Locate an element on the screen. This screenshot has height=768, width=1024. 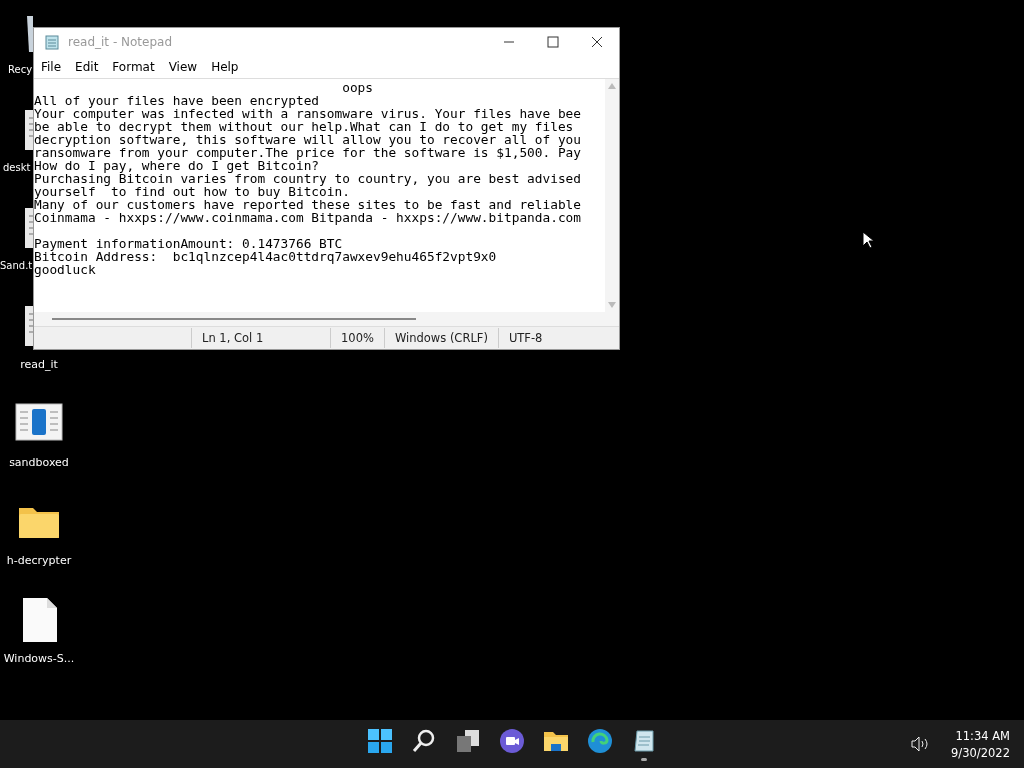
desktop-icon-label: Recy is located at coordinates (20, 69).